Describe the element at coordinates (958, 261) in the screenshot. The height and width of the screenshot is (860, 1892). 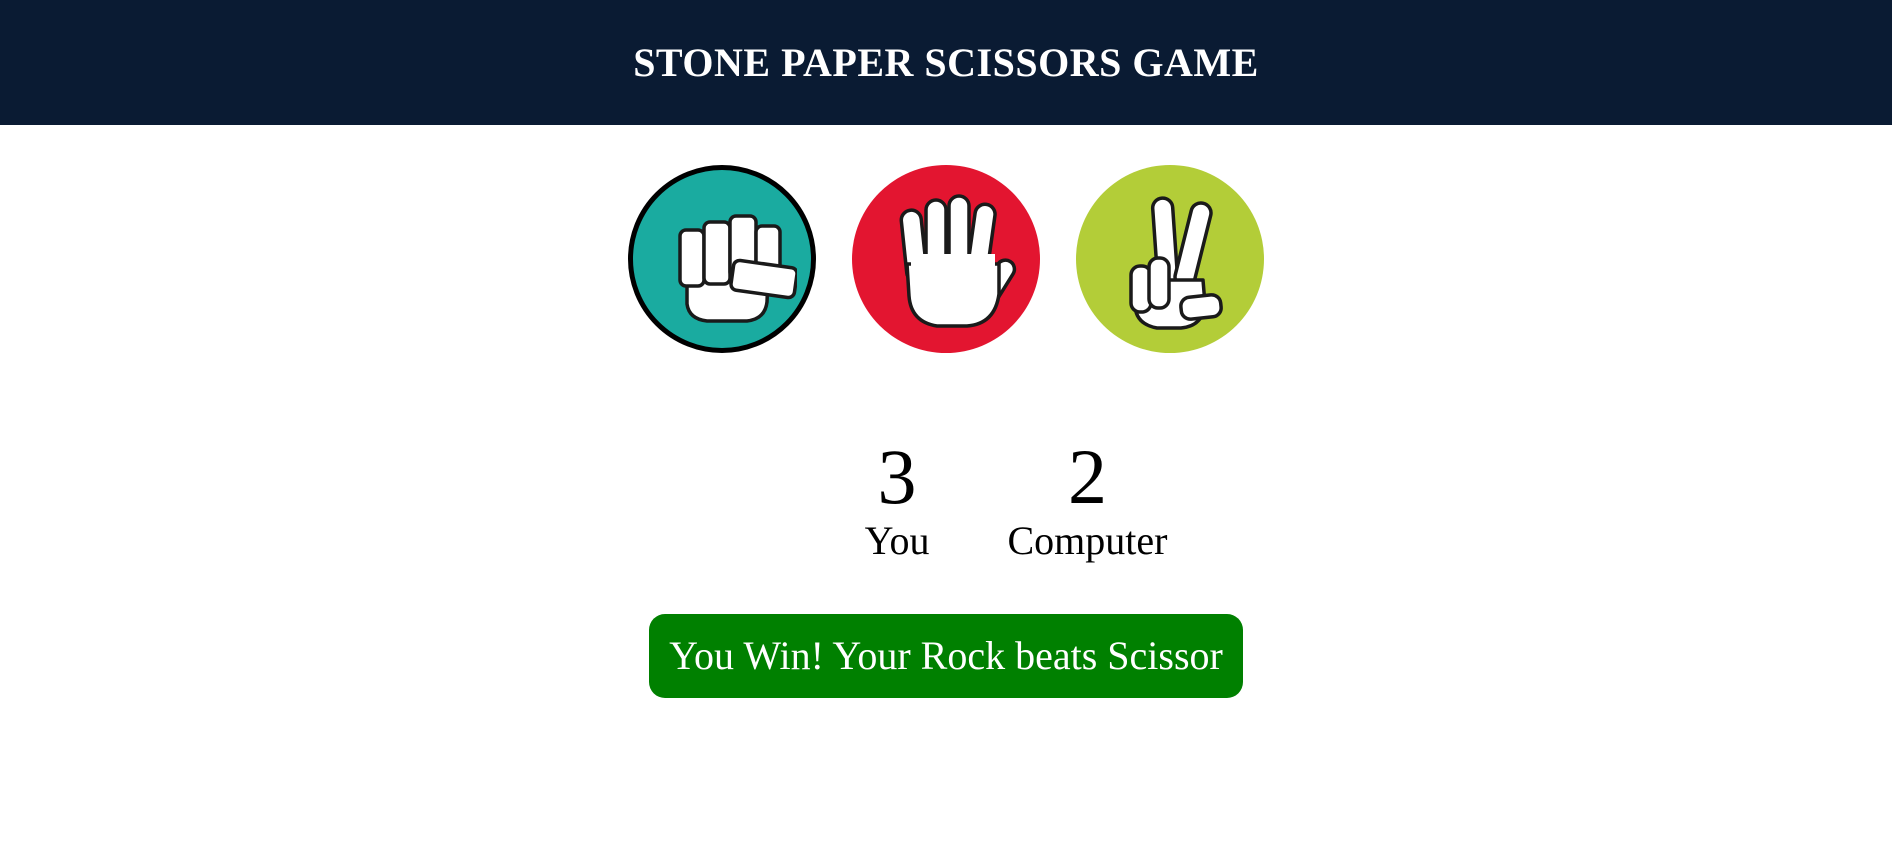
I see `paper-hand-icon` at that location.